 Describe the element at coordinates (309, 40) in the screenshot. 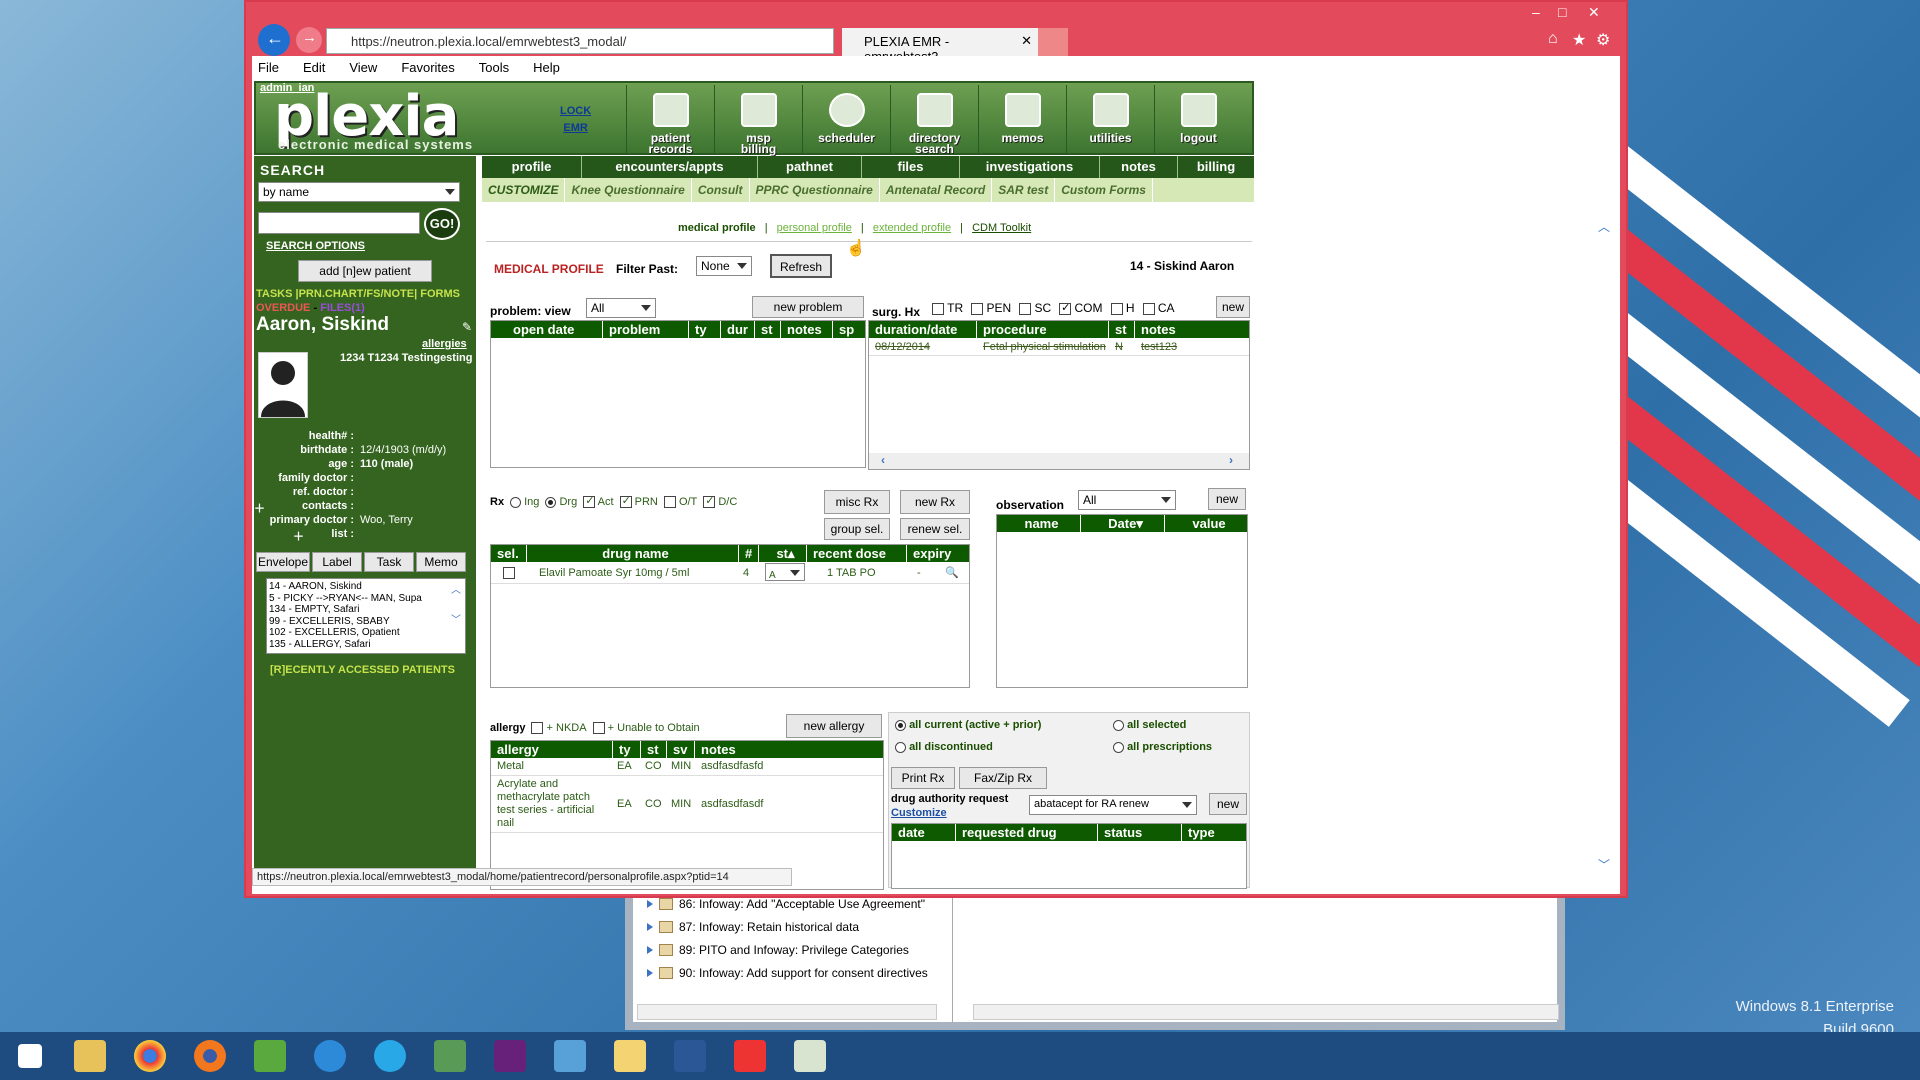

I see `forward-button: →` at that location.